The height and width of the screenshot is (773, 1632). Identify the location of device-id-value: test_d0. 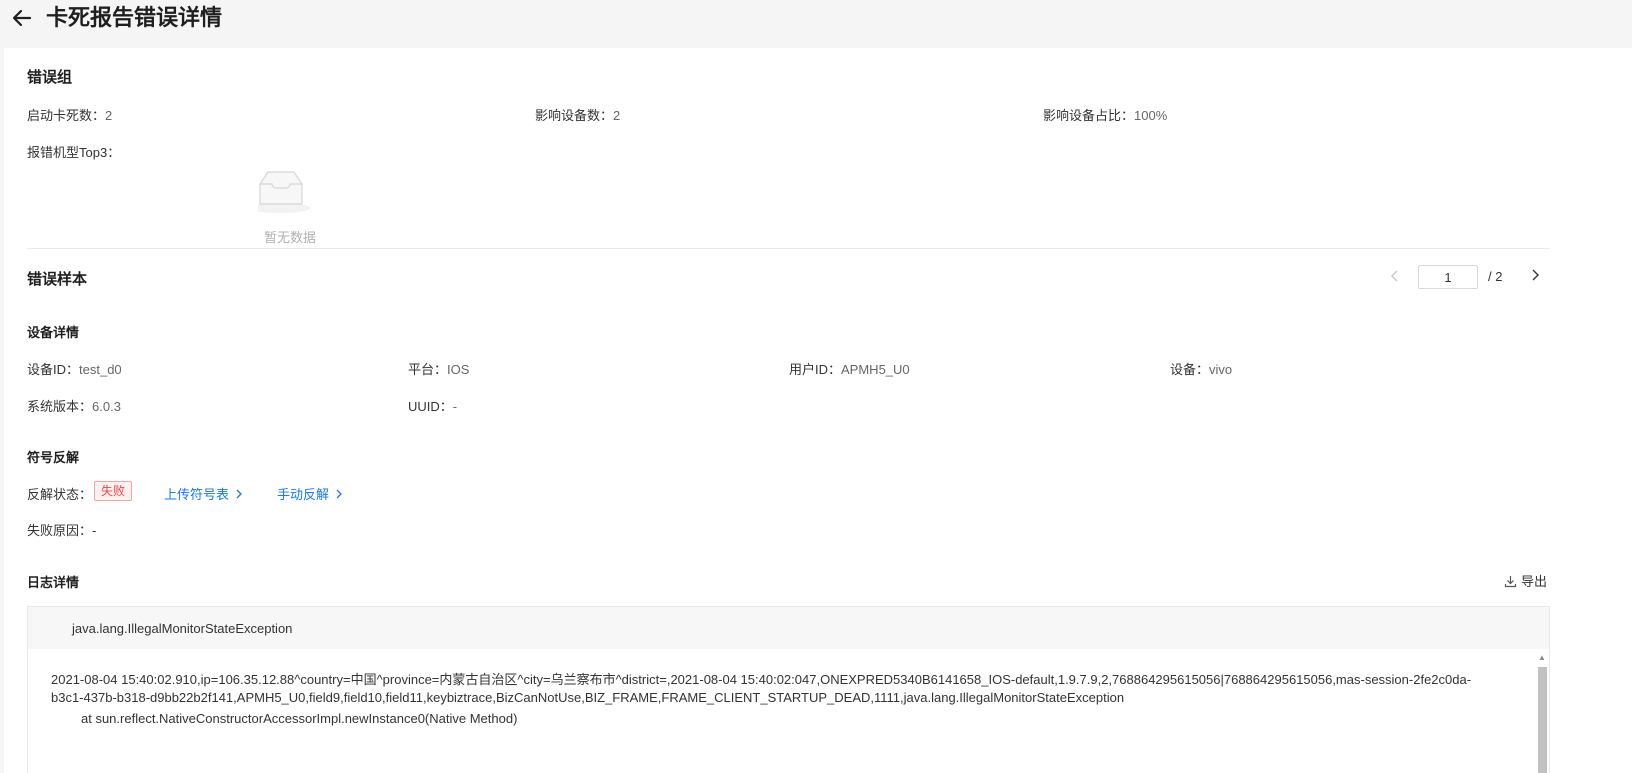
(100, 369).